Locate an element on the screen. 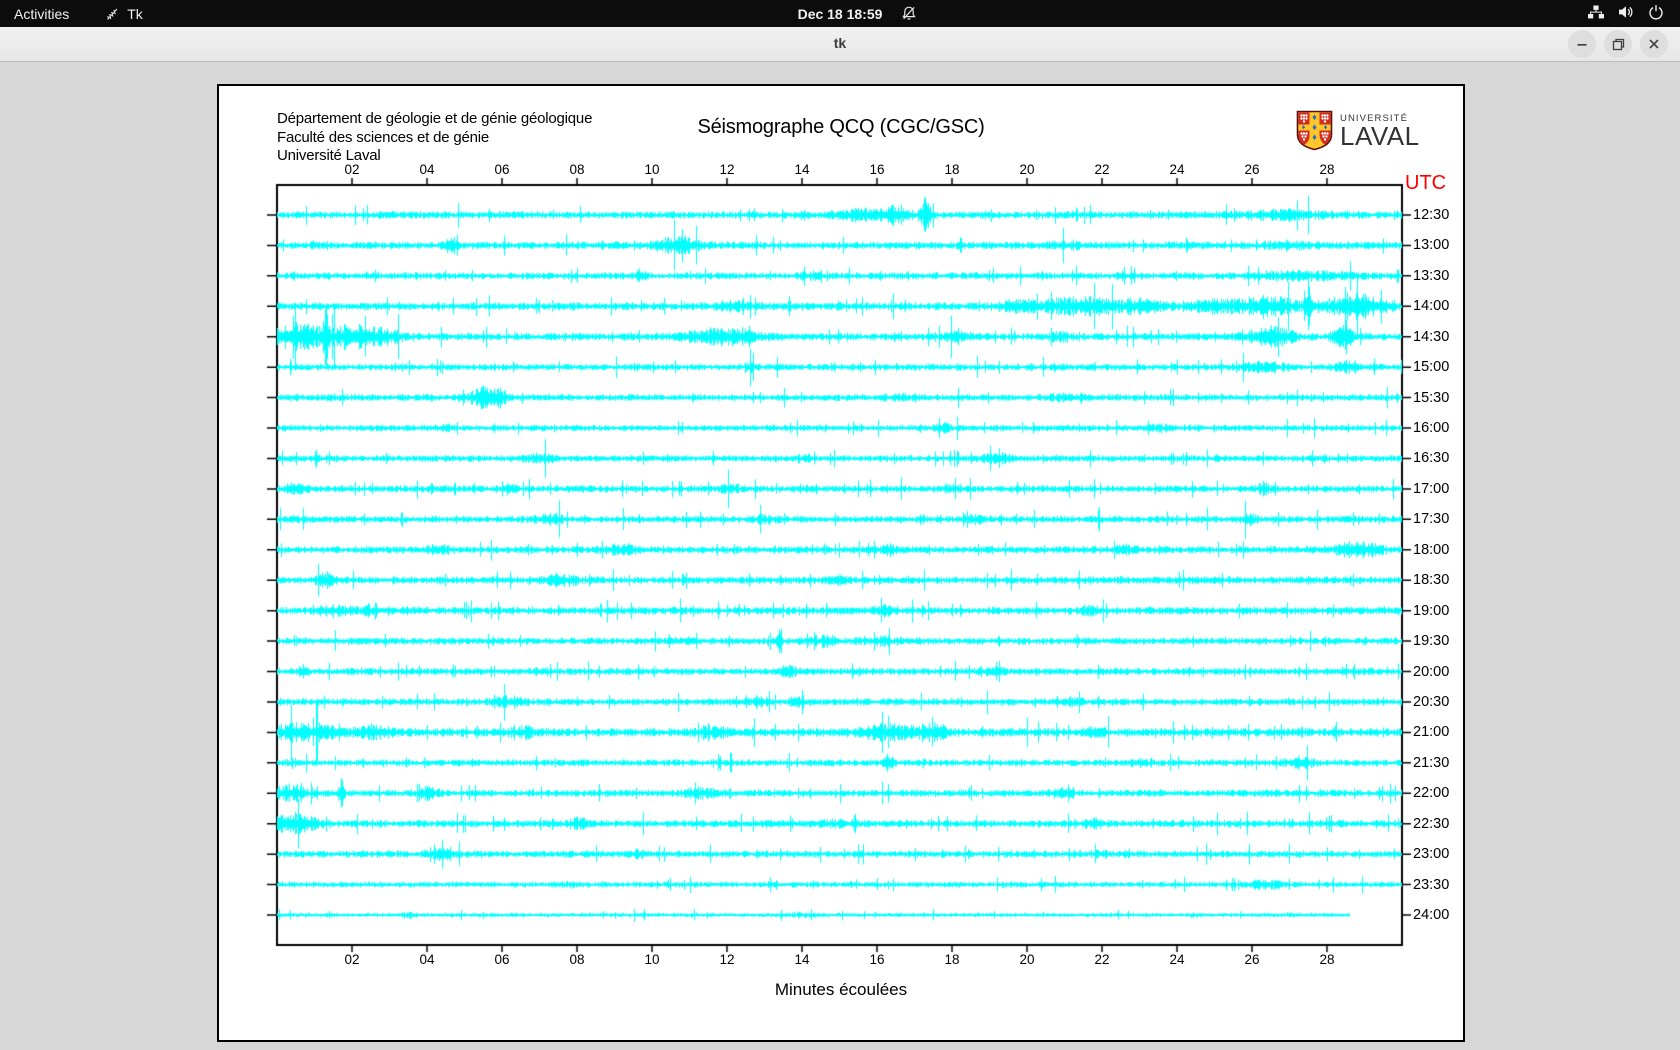 The height and width of the screenshot is (1050, 1680). utc-time-label: 22:30 is located at coordinates (1431, 823).